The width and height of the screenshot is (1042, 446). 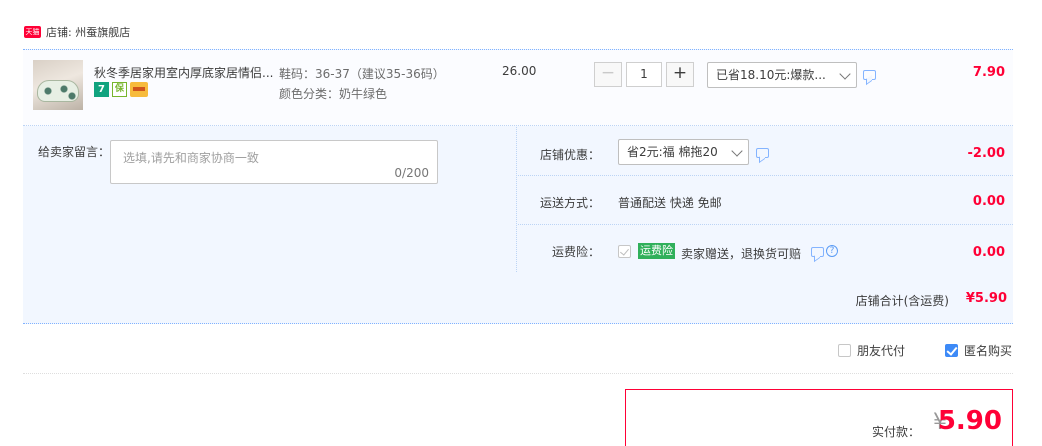 I want to click on sku-color: 颜色分类：奶牛绿色, so click(x=333, y=94).